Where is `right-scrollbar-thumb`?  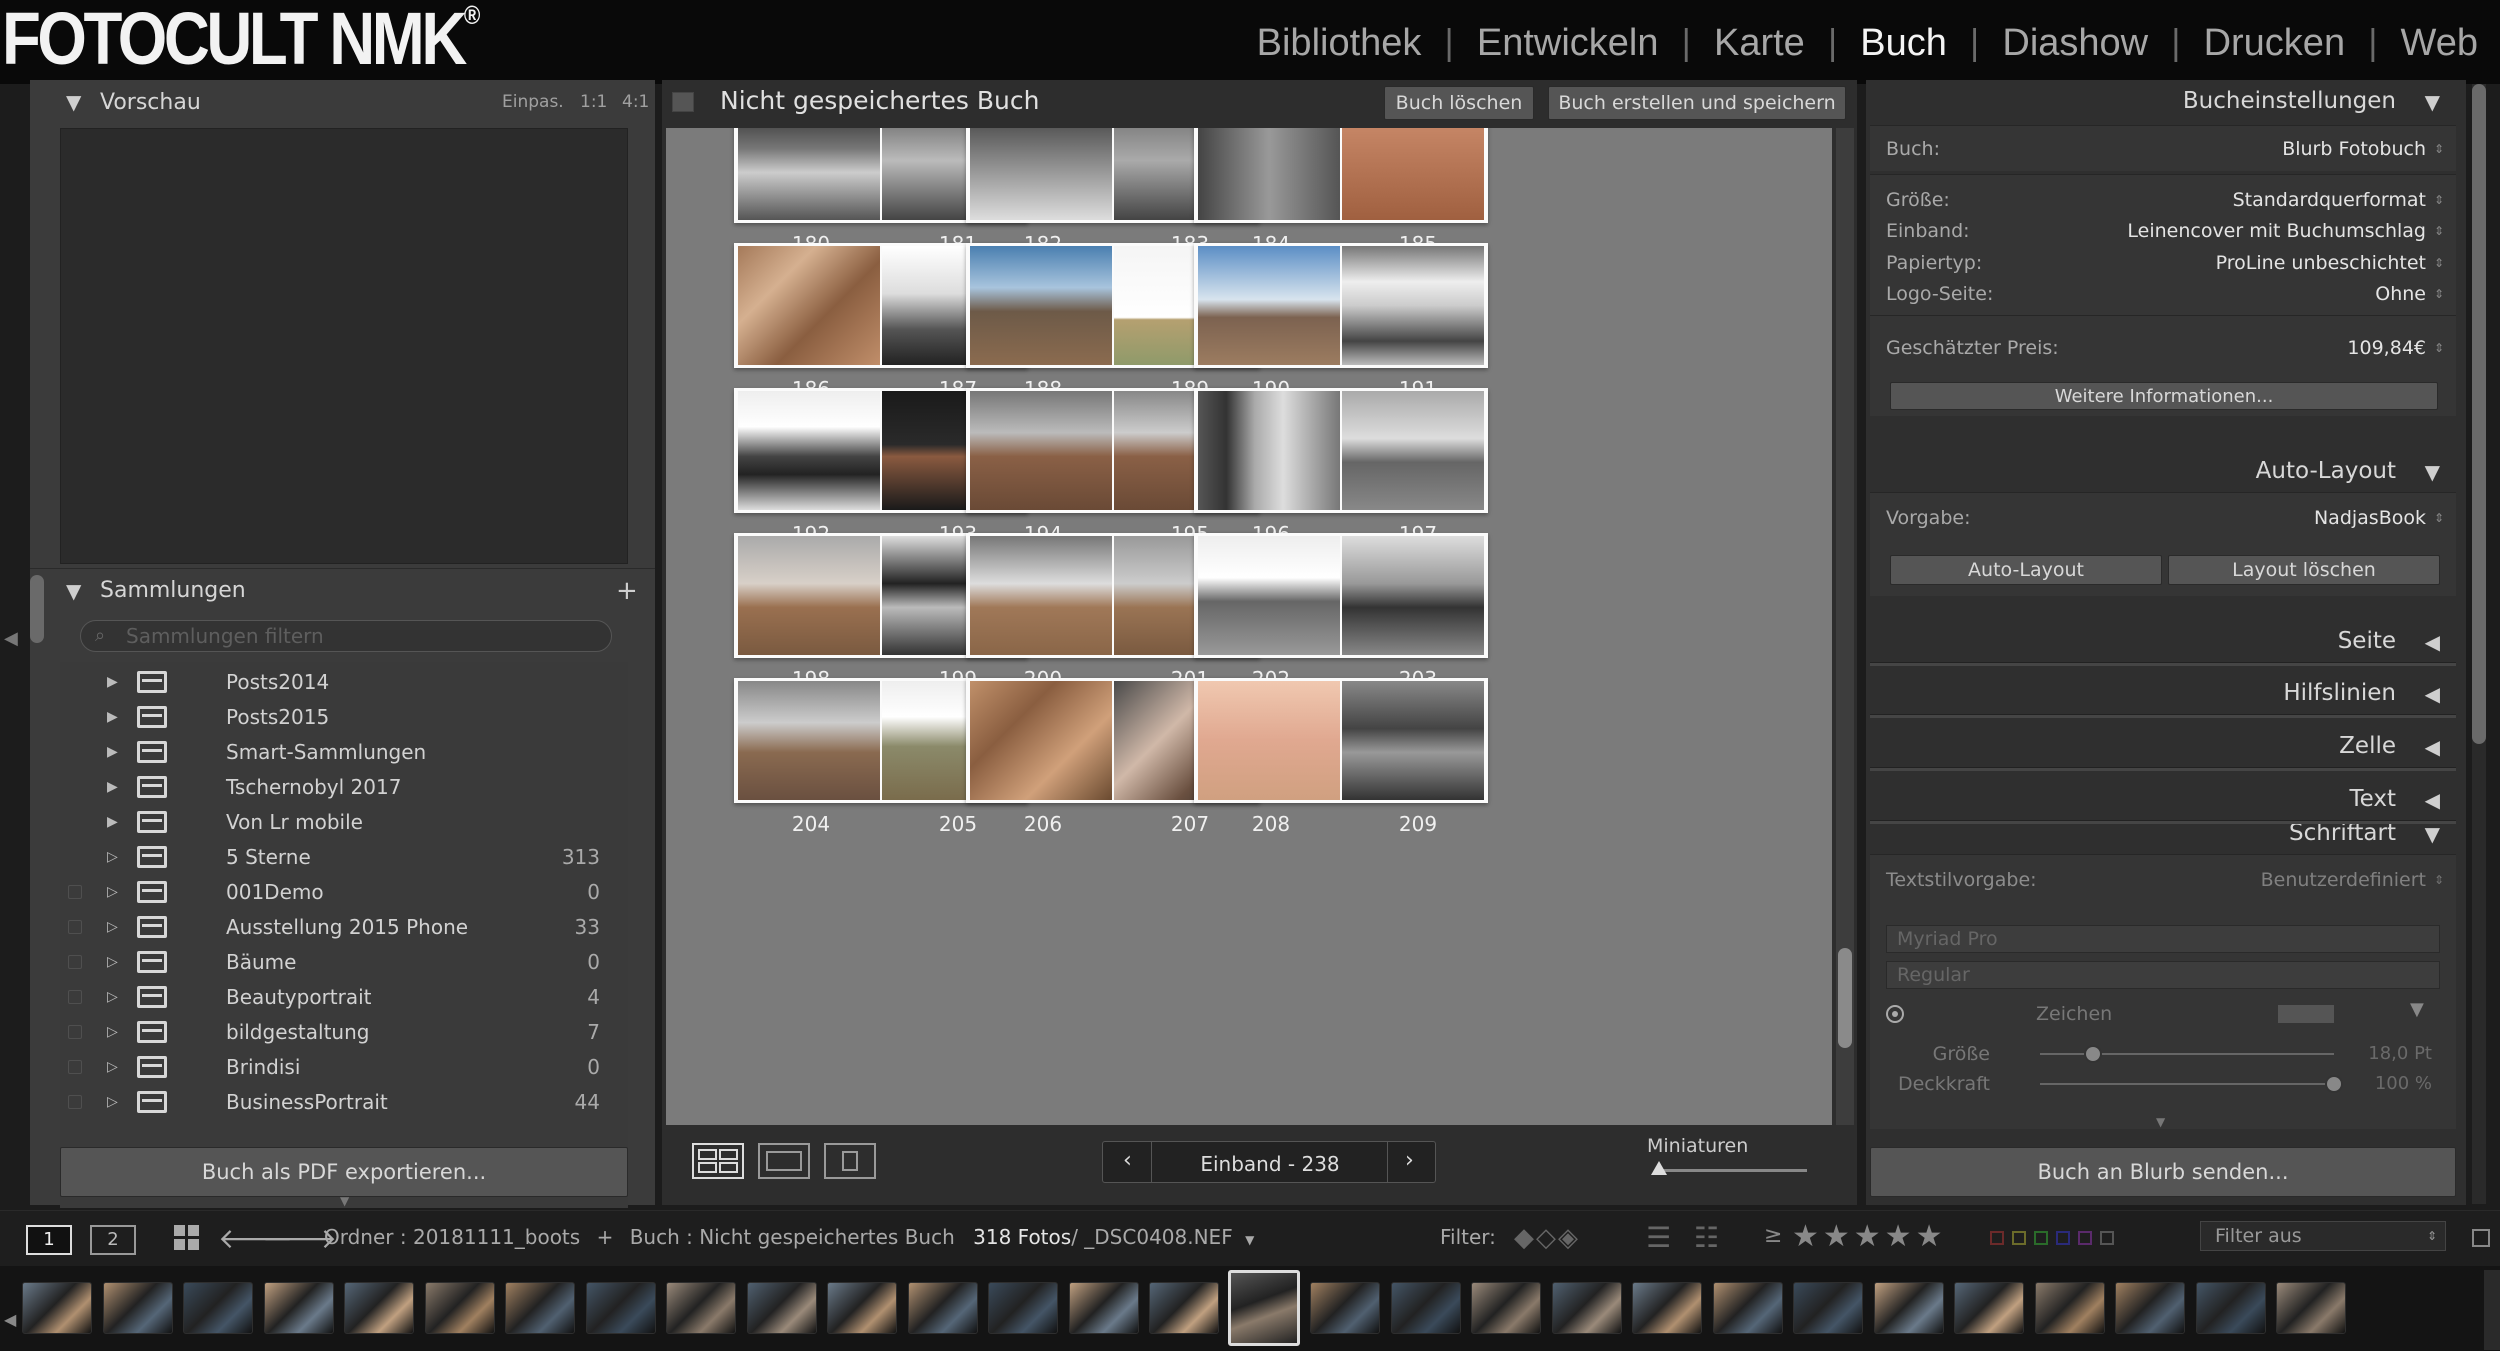
right-scrollbar-thumb is located at coordinates (2479, 414).